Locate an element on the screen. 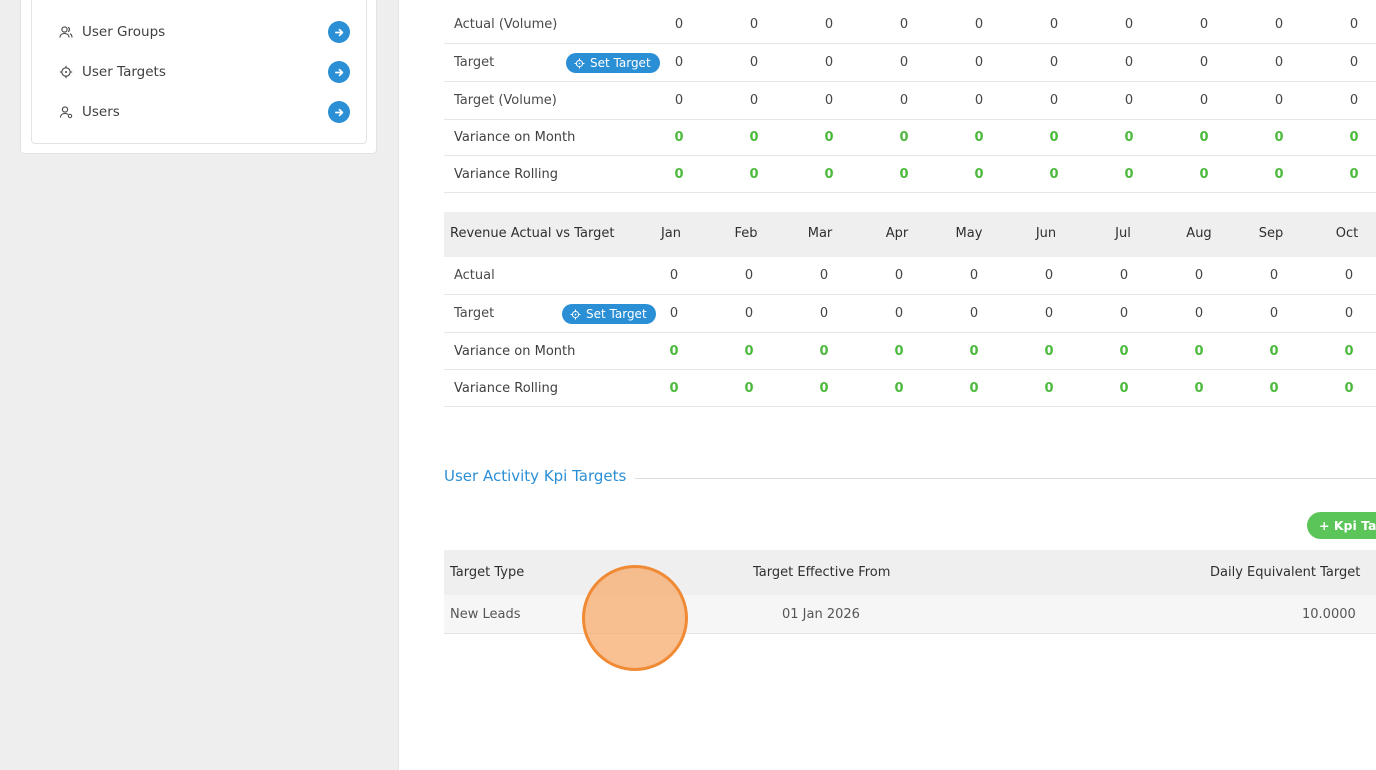 The image size is (1376, 770). month-header: Sep is located at coordinates (1271, 233).